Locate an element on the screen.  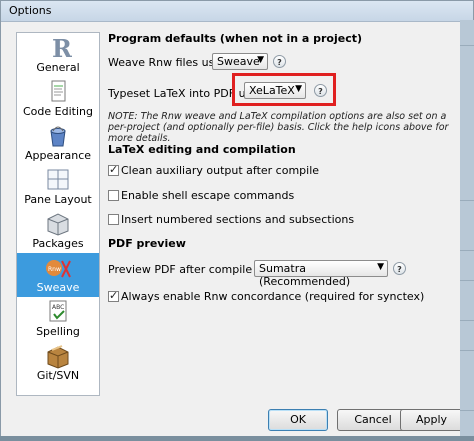
cancel-button: Cancel is located at coordinates (373, 420).